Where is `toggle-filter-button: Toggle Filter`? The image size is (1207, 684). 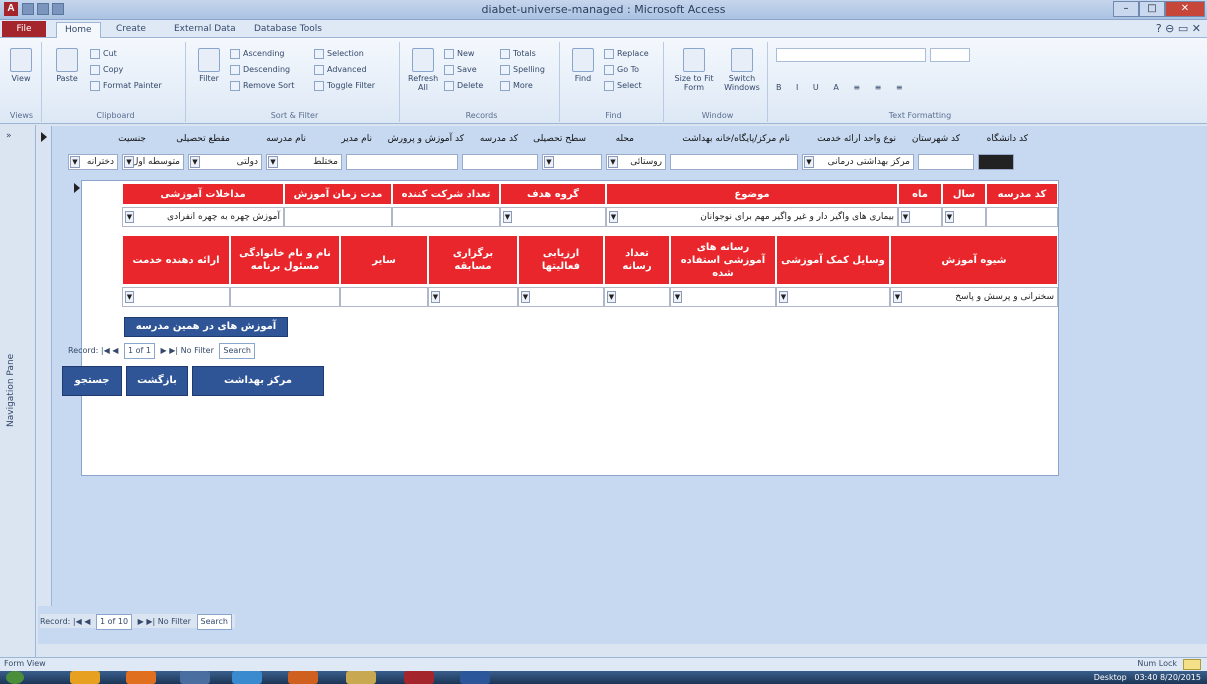
toggle-filter-button: Toggle Filter is located at coordinates (344, 86).